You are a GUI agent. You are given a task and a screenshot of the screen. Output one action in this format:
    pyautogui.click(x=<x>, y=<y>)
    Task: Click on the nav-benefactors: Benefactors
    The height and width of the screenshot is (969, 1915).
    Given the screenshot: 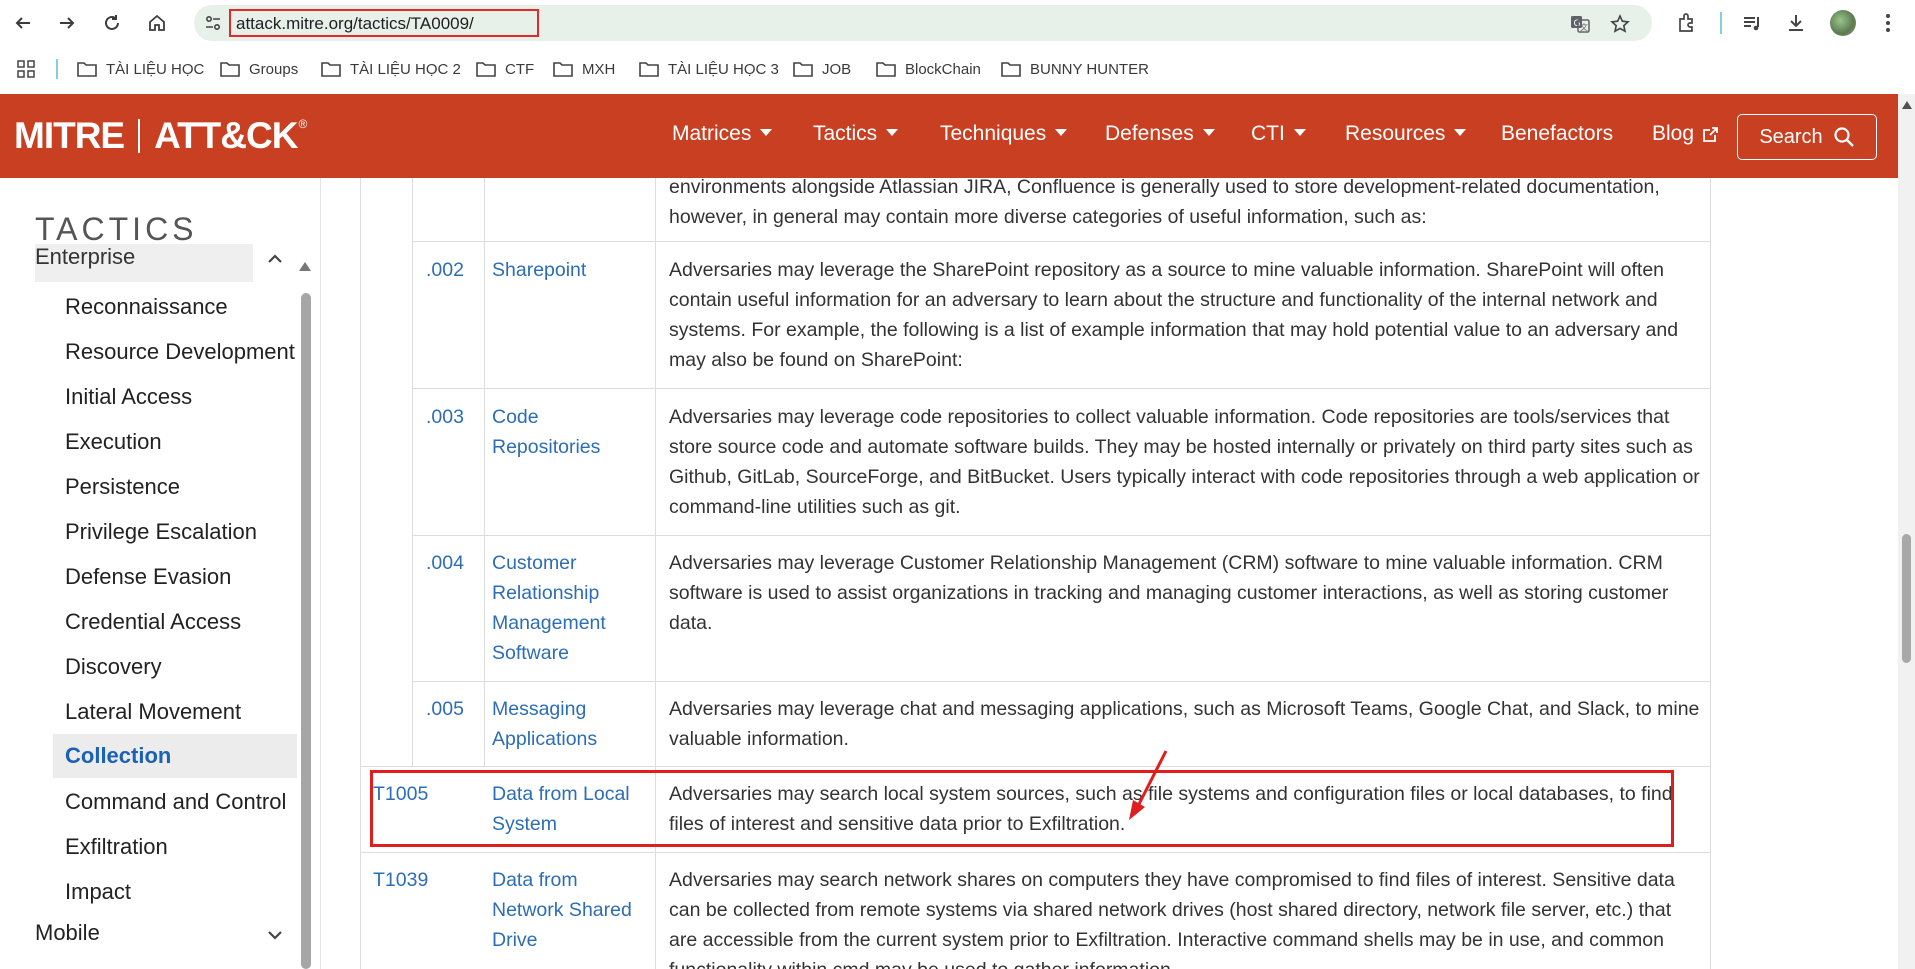 What is the action you would take?
    pyautogui.click(x=1557, y=134)
    